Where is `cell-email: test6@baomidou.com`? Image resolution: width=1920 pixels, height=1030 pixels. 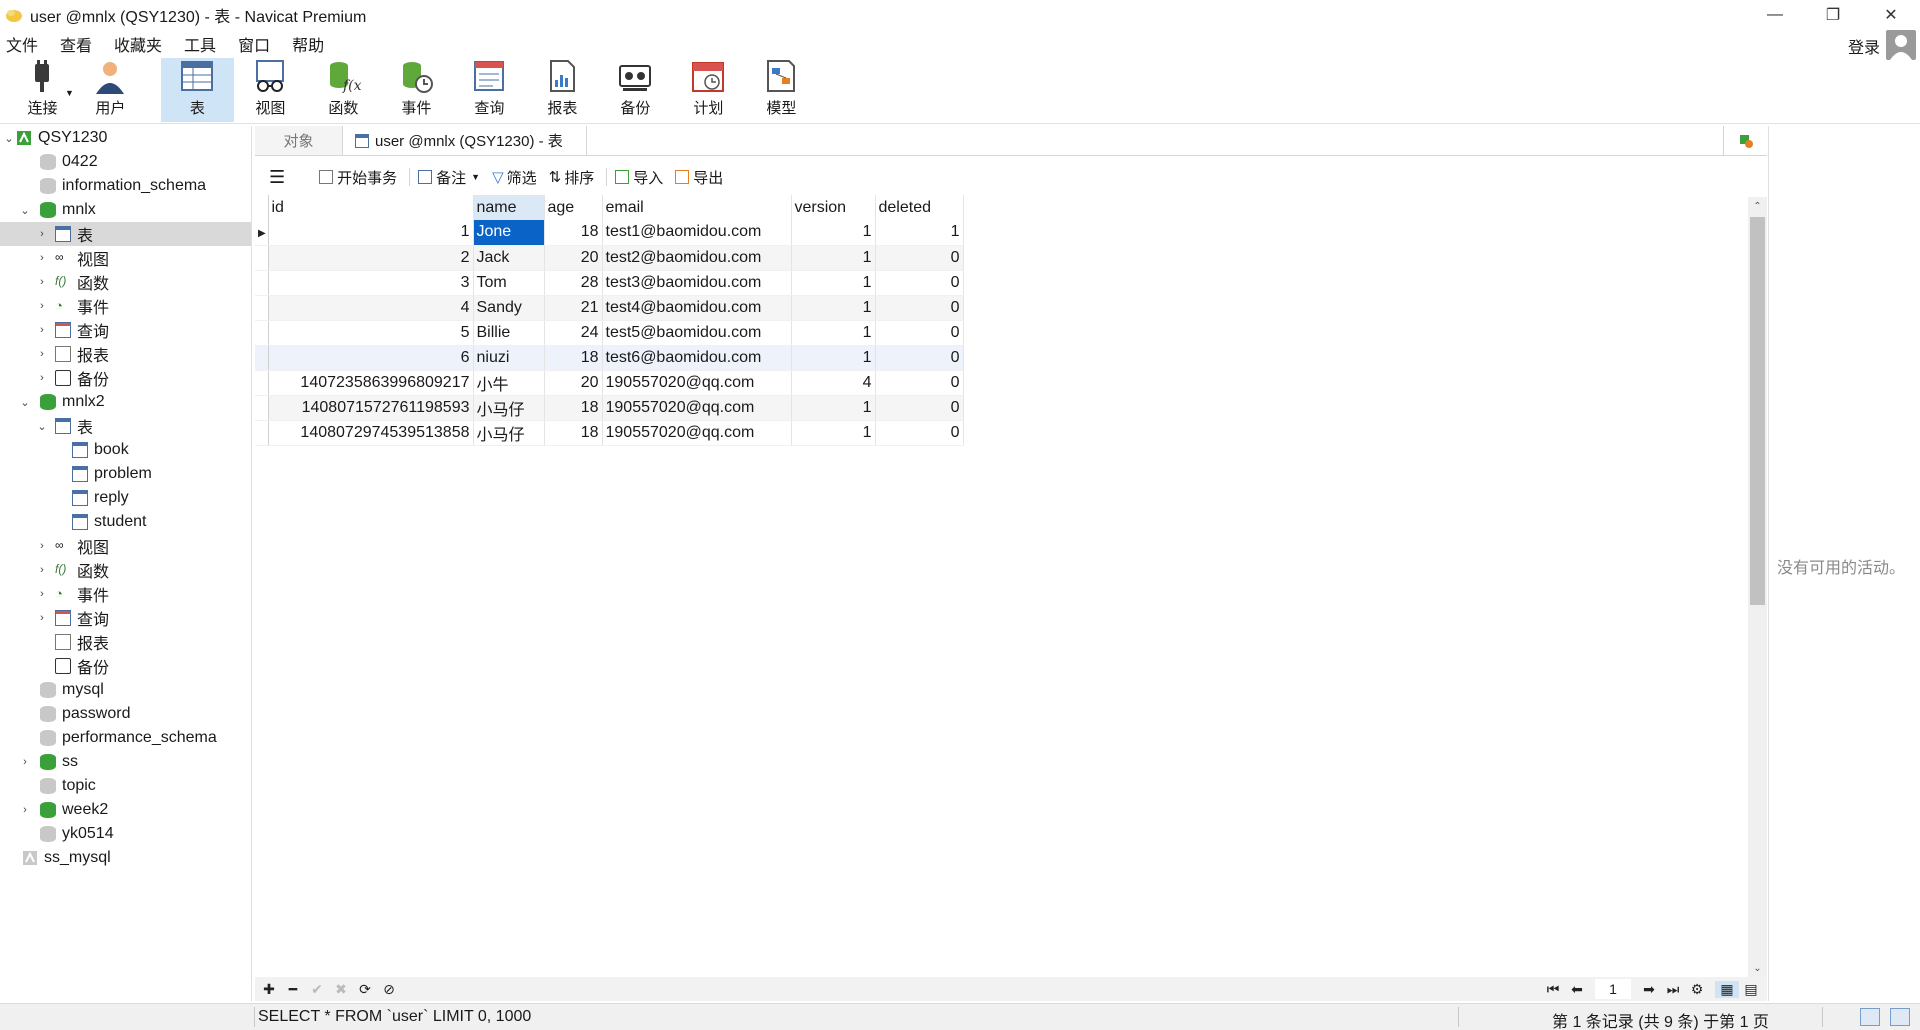
cell-email: test6@baomidou.com is located at coordinates (697, 358).